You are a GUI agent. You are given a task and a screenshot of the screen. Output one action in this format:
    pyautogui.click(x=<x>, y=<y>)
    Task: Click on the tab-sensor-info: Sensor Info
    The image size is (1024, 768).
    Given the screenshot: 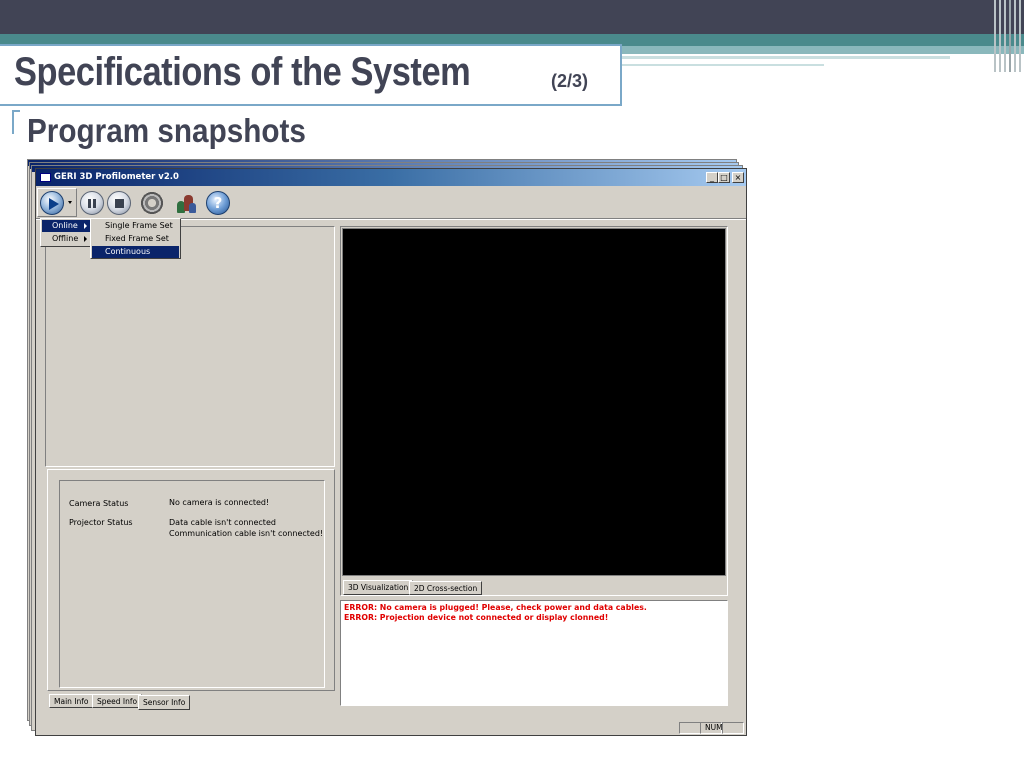 What is the action you would take?
    pyautogui.click(x=164, y=702)
    